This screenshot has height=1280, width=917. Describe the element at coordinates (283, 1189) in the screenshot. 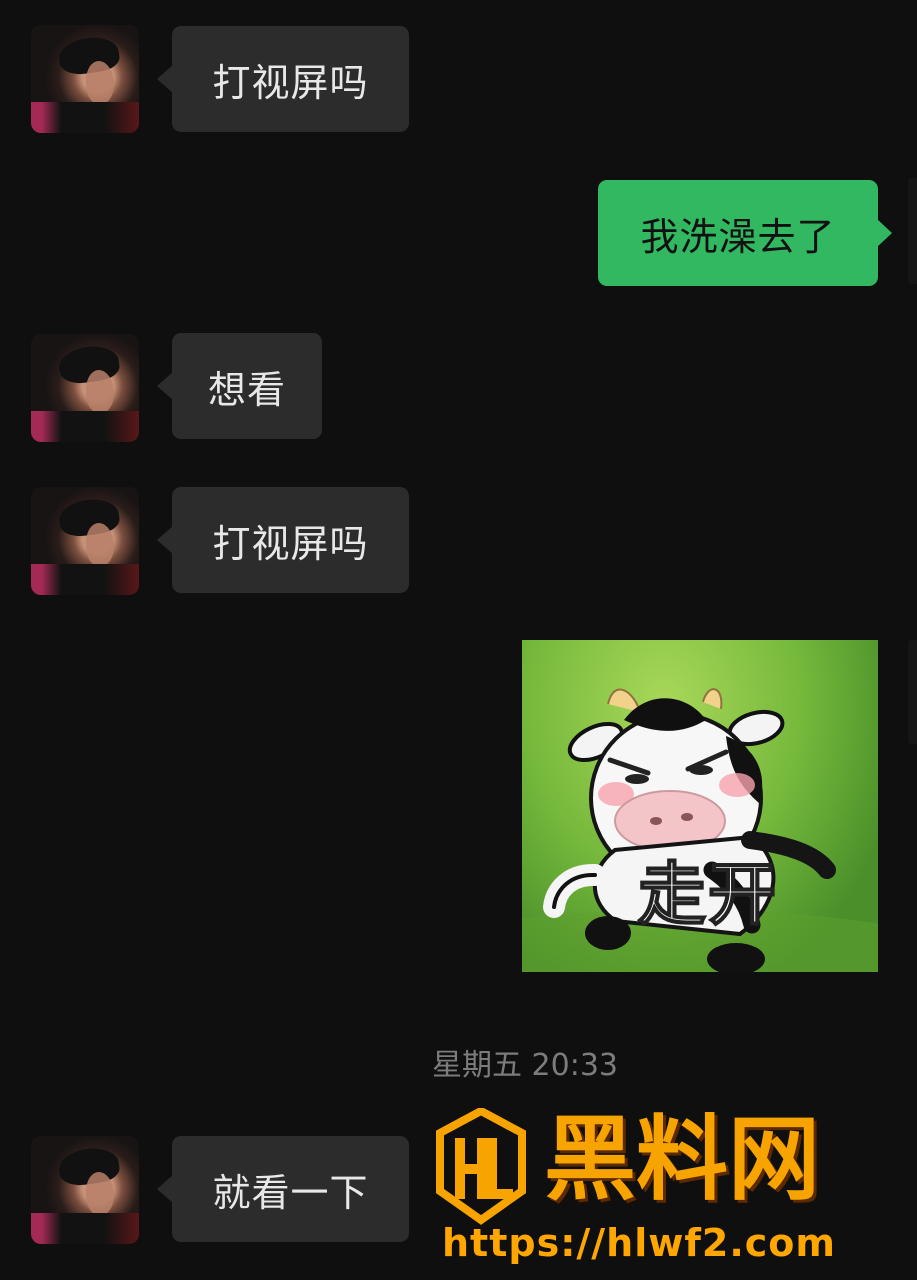

I see `incoming-message-bubble: 就看一下` at that location.